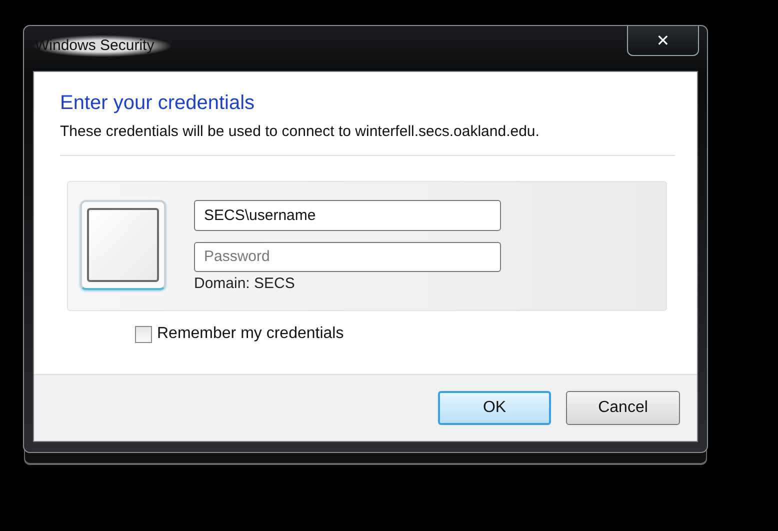 The height and width of the screenshot is (531, 778). What do you see at coordinates (123, 245) in the screenshot?
I see `user-tile-icon` at bounding box center [123, 245].